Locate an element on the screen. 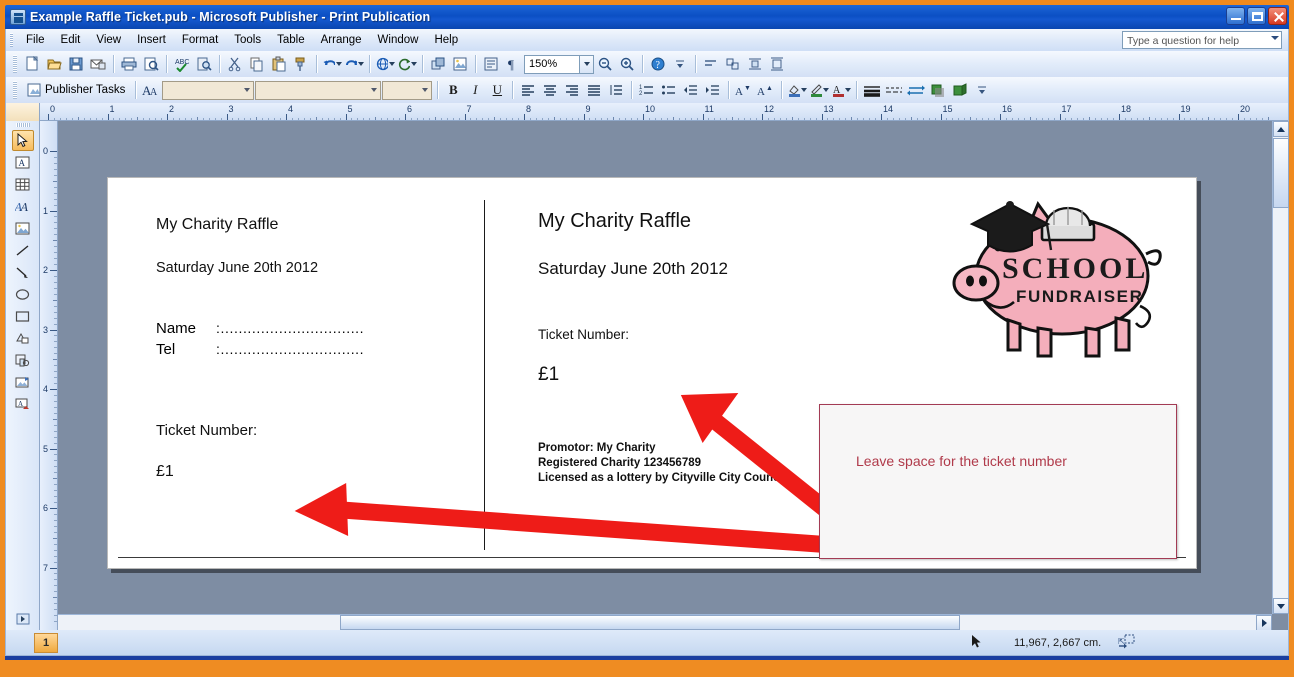 Image resolution: width=1294 pixels, height=677 pixels. wordart-icon: AA is located at coordinates (23, 206).